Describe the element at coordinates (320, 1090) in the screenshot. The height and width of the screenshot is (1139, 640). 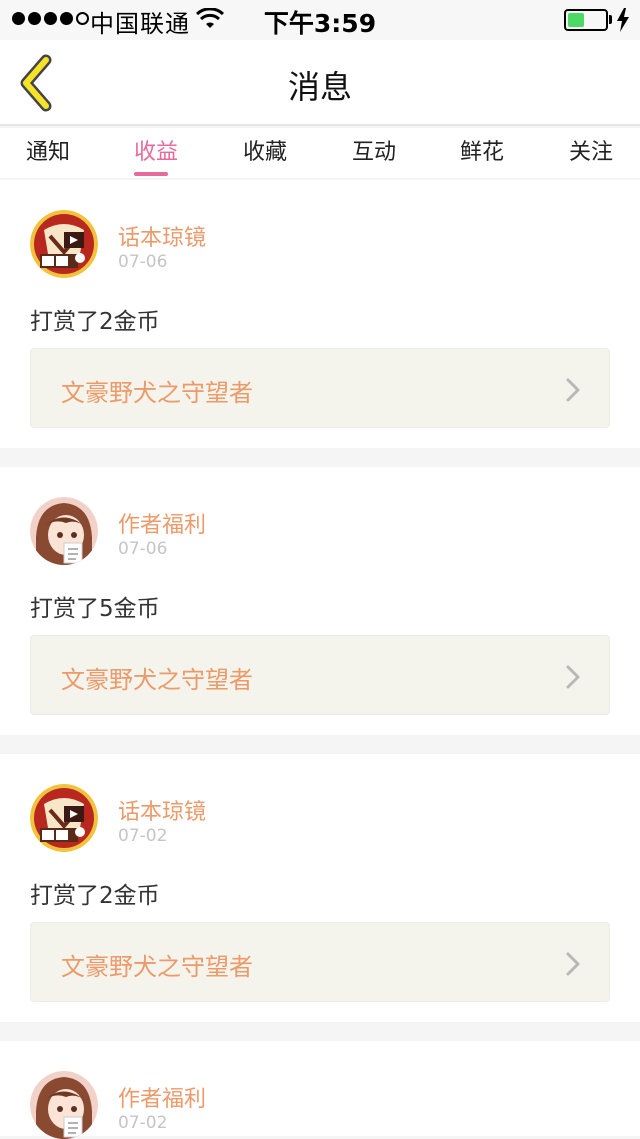
I see `message-card: 作者福利 07-02` at that location.